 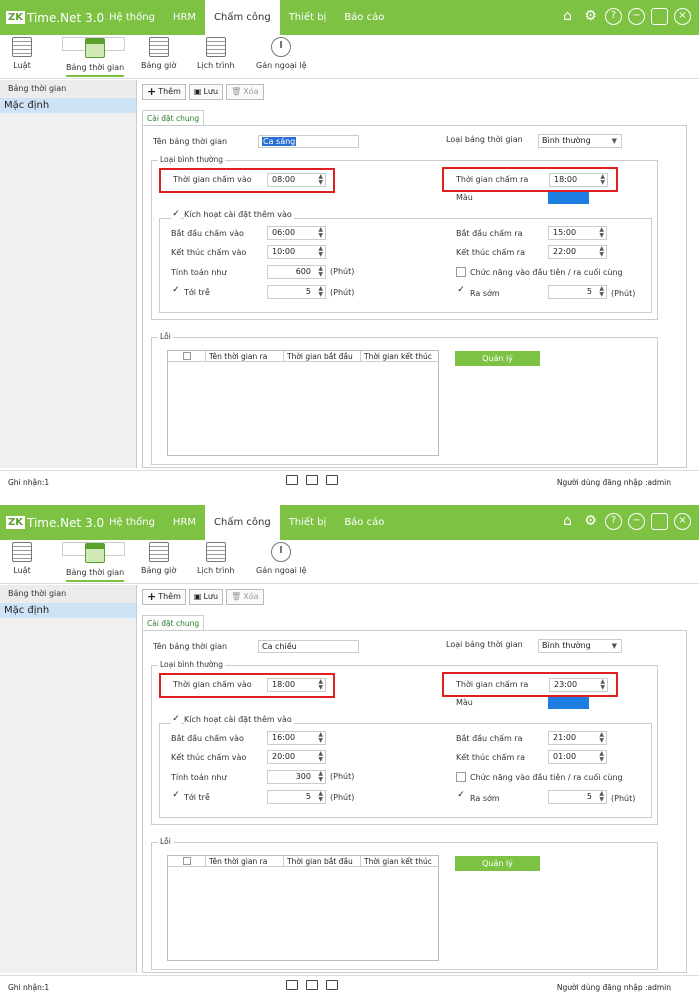 What do you see at coordinates (158, 53) in the screenshot?
I see `ribbon-shift-table: Bảng giờ` at bounding box center [158, 53].